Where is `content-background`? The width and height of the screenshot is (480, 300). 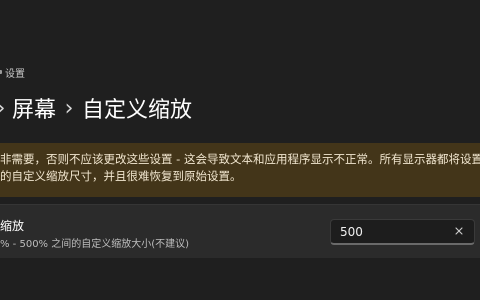 content-background is located at coordinates (240, 279).